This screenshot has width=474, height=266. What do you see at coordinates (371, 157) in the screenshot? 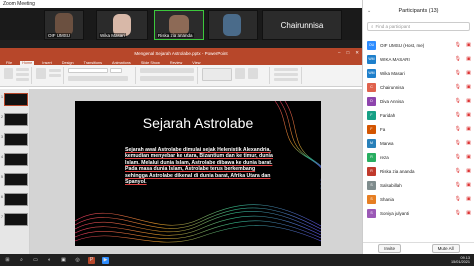
I see `avatar: R` at bounding box center [371, 157].